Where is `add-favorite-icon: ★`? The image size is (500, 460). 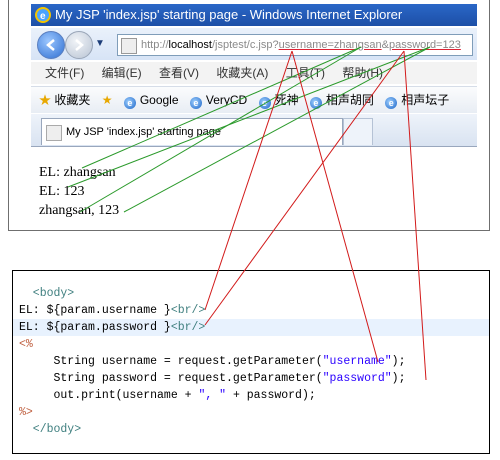 add-favorite-icon: ★ is located at coordinates (107, 100).